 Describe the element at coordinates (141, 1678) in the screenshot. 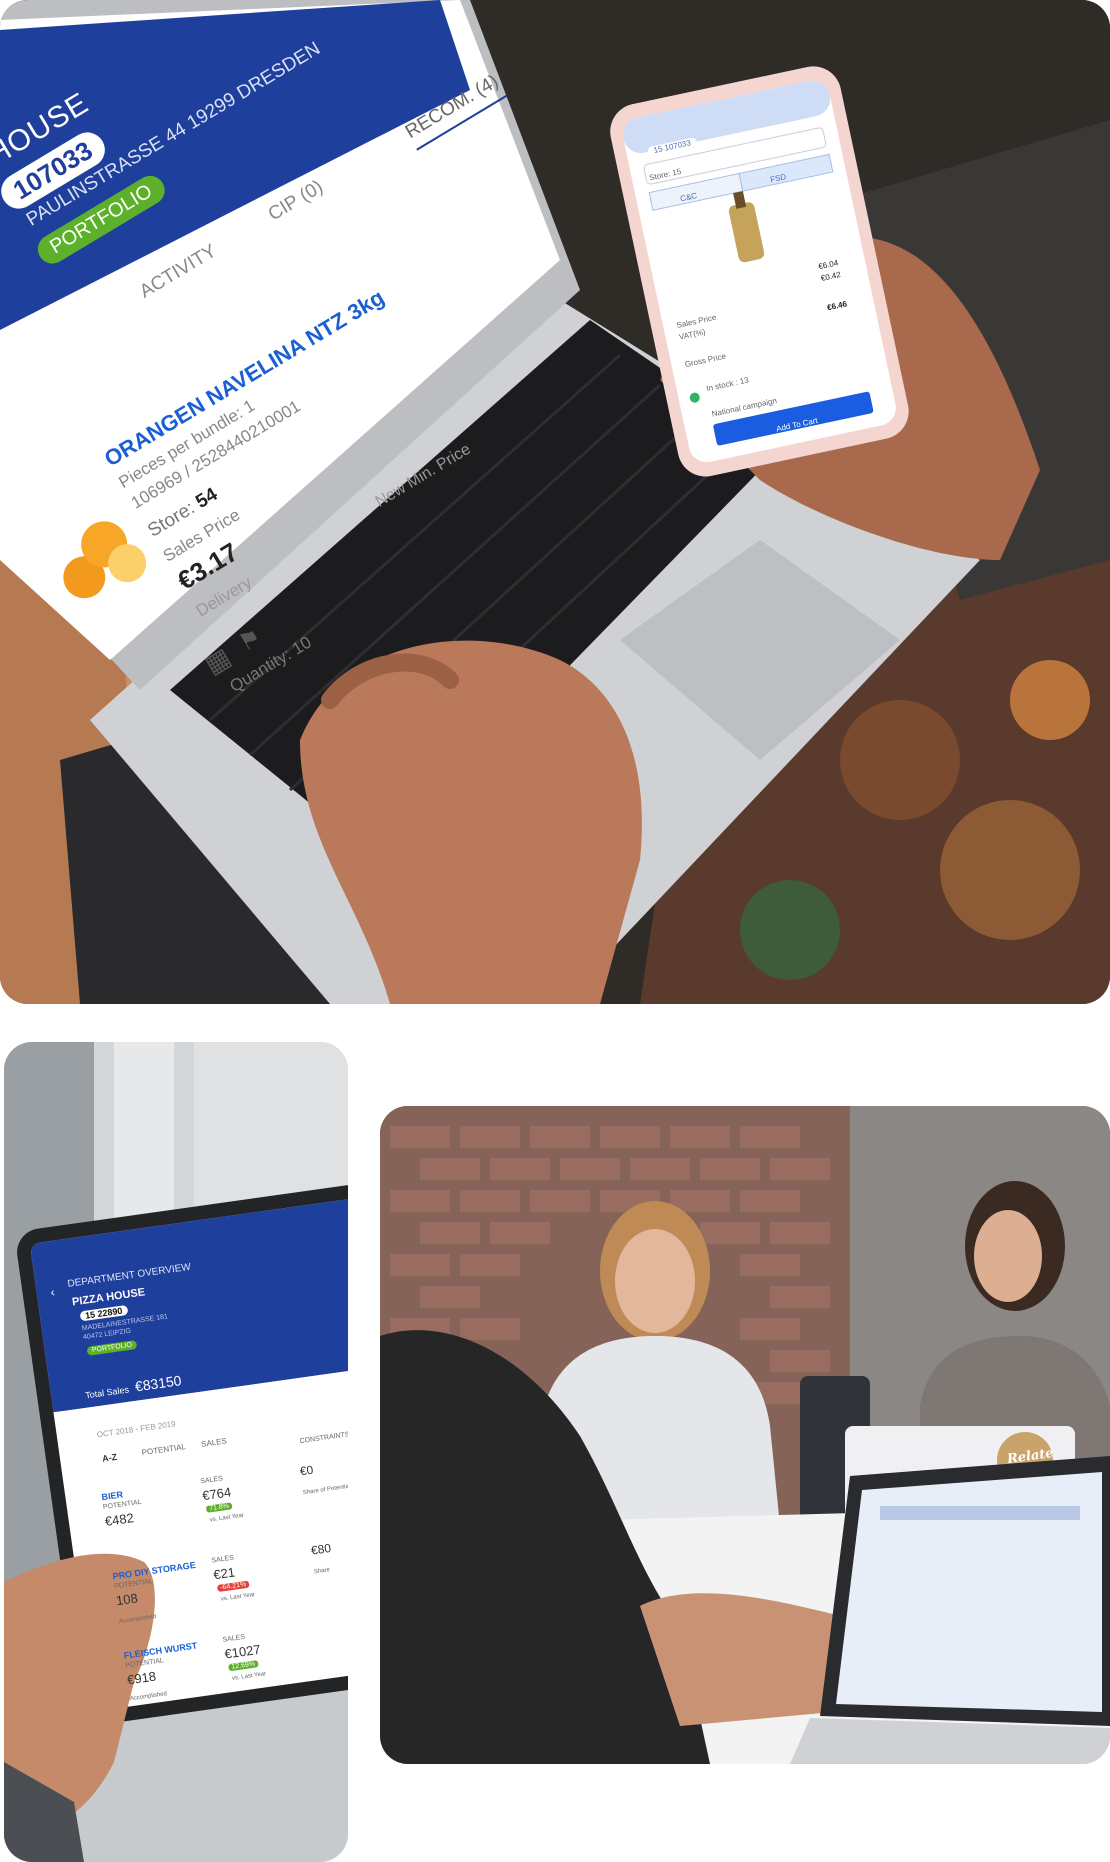

I see `row-potential: €918` at that location.